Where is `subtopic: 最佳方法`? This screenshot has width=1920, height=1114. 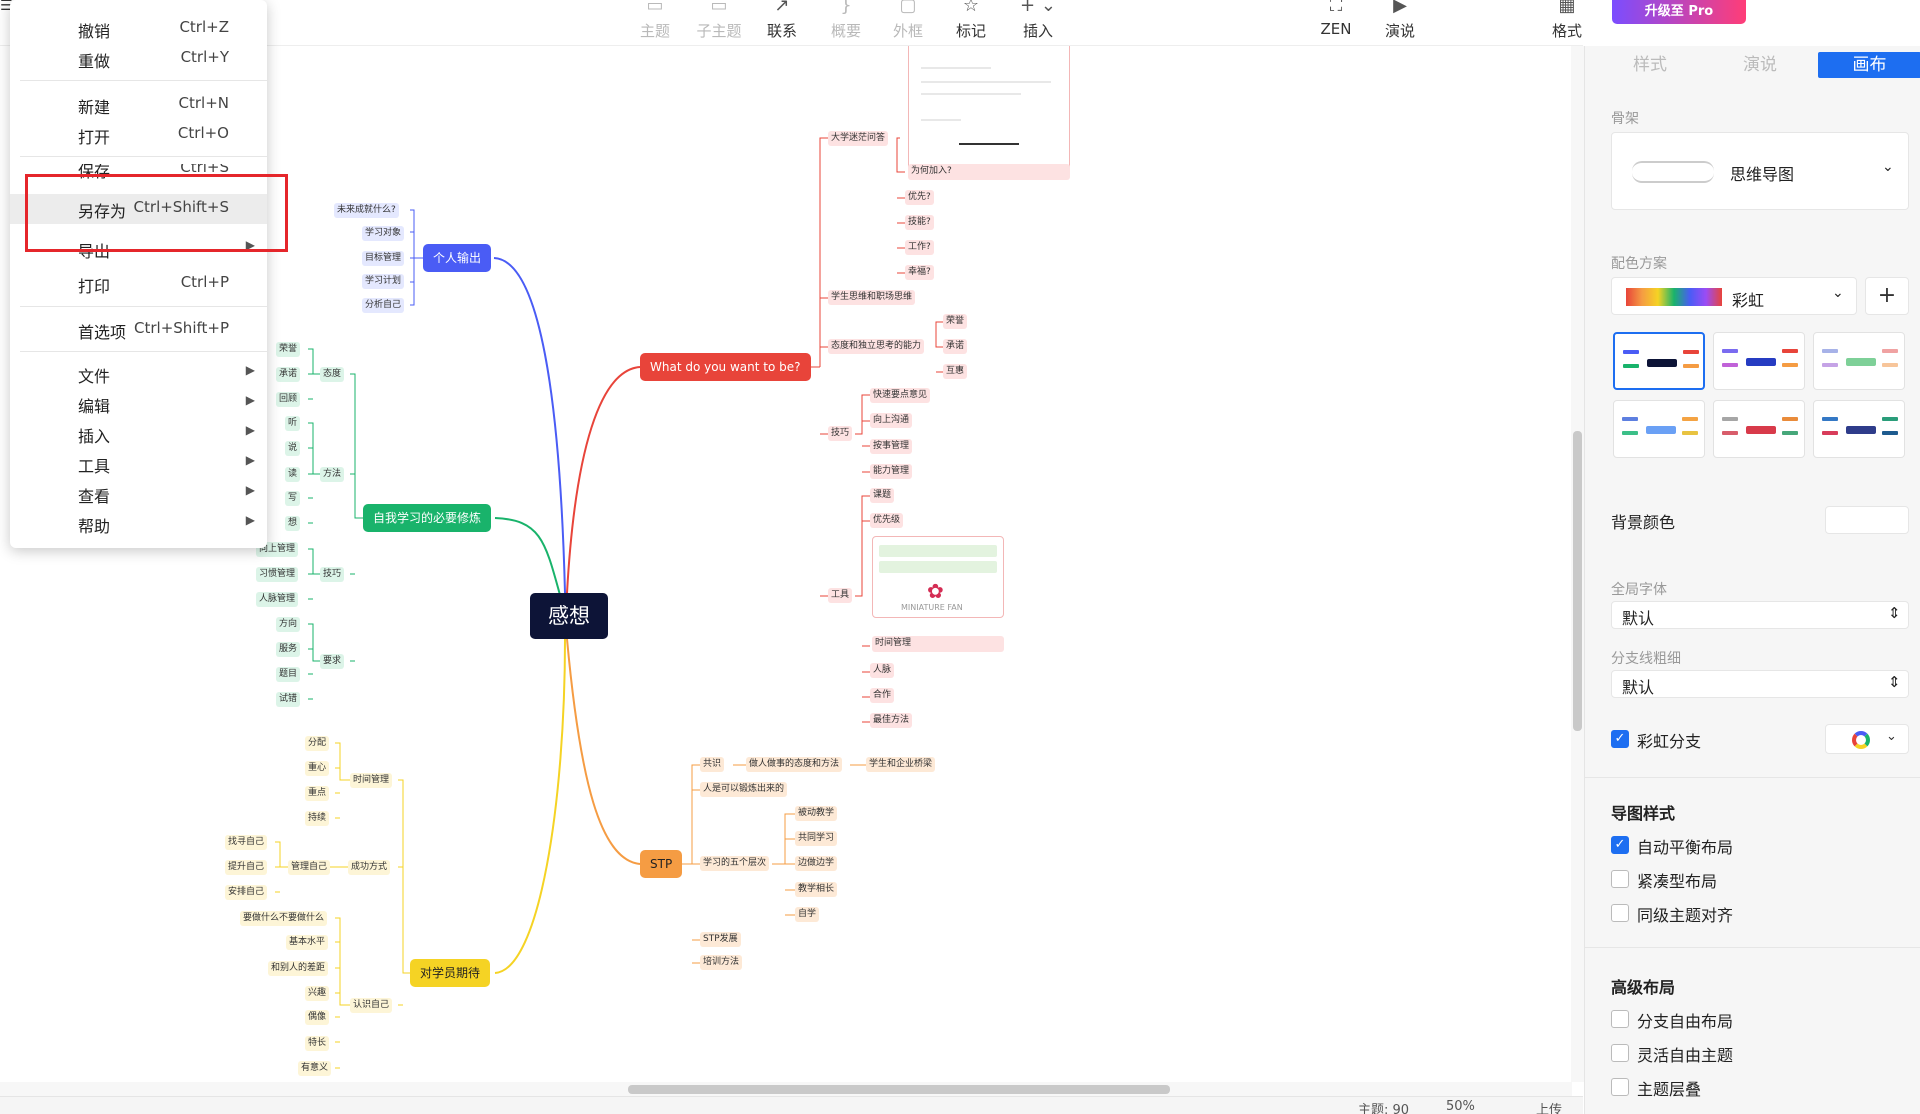
subtopic: 最佳方法 is located at coordinates (891, 720).